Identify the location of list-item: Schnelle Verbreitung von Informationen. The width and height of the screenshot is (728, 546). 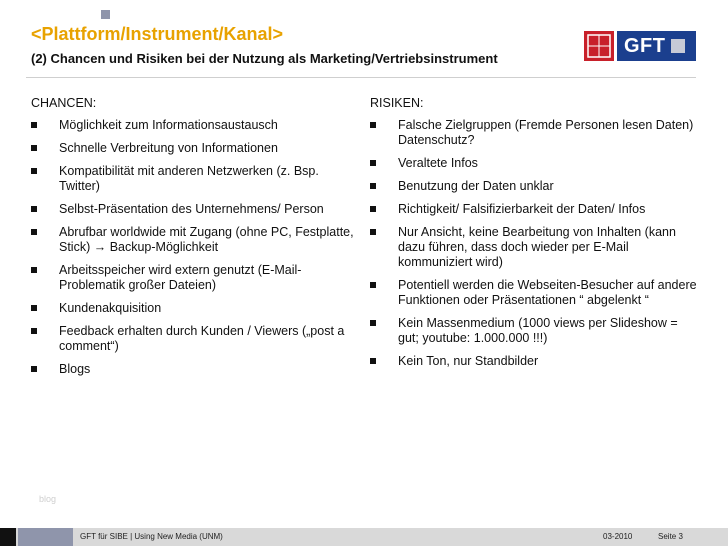
(196, 148).